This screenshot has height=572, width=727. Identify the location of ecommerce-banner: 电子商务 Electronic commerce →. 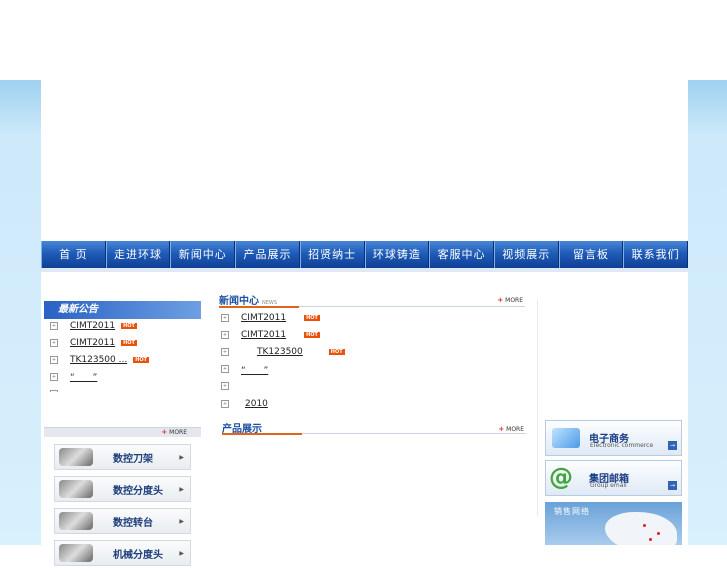
(613, 438).